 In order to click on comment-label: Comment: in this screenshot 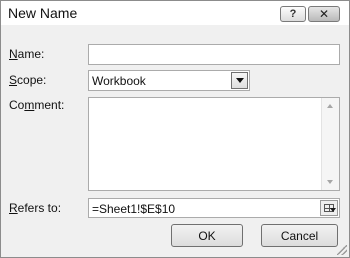, I will do `click(36, 105)`.